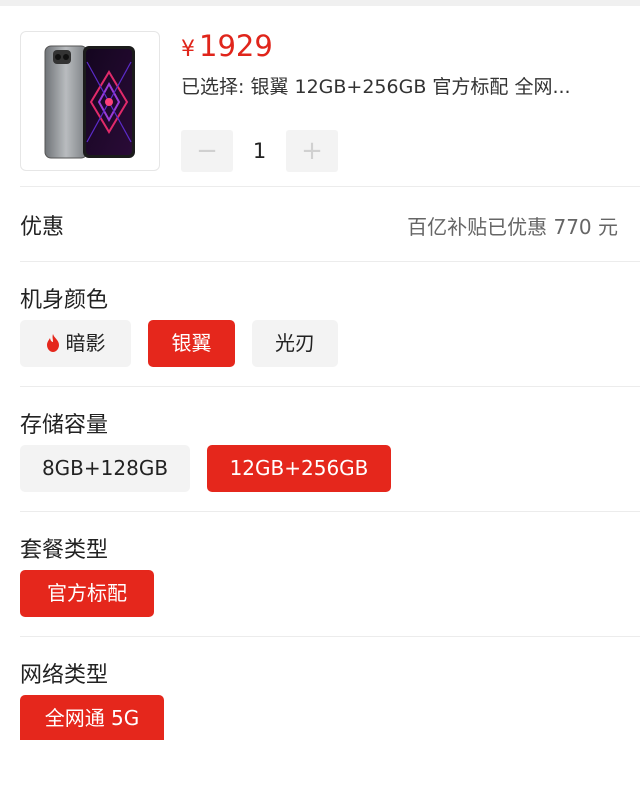 This screenshot has width=640, height=786. I want to click on product-price: ¥1929, so click(227, 48).